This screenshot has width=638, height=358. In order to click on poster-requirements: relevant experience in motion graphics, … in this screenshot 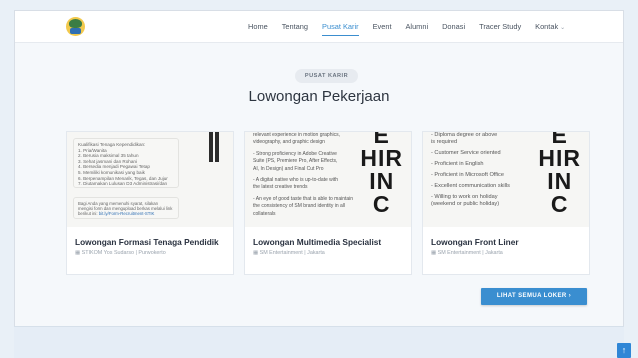, I will do `click(309, 175)`.